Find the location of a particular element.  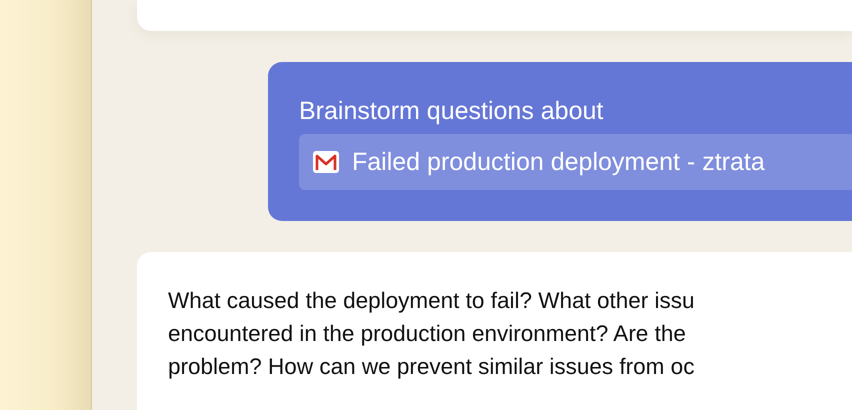

response-text-line: problem? How can we prevent similar issues from oc is located at coordinates (432, 367).